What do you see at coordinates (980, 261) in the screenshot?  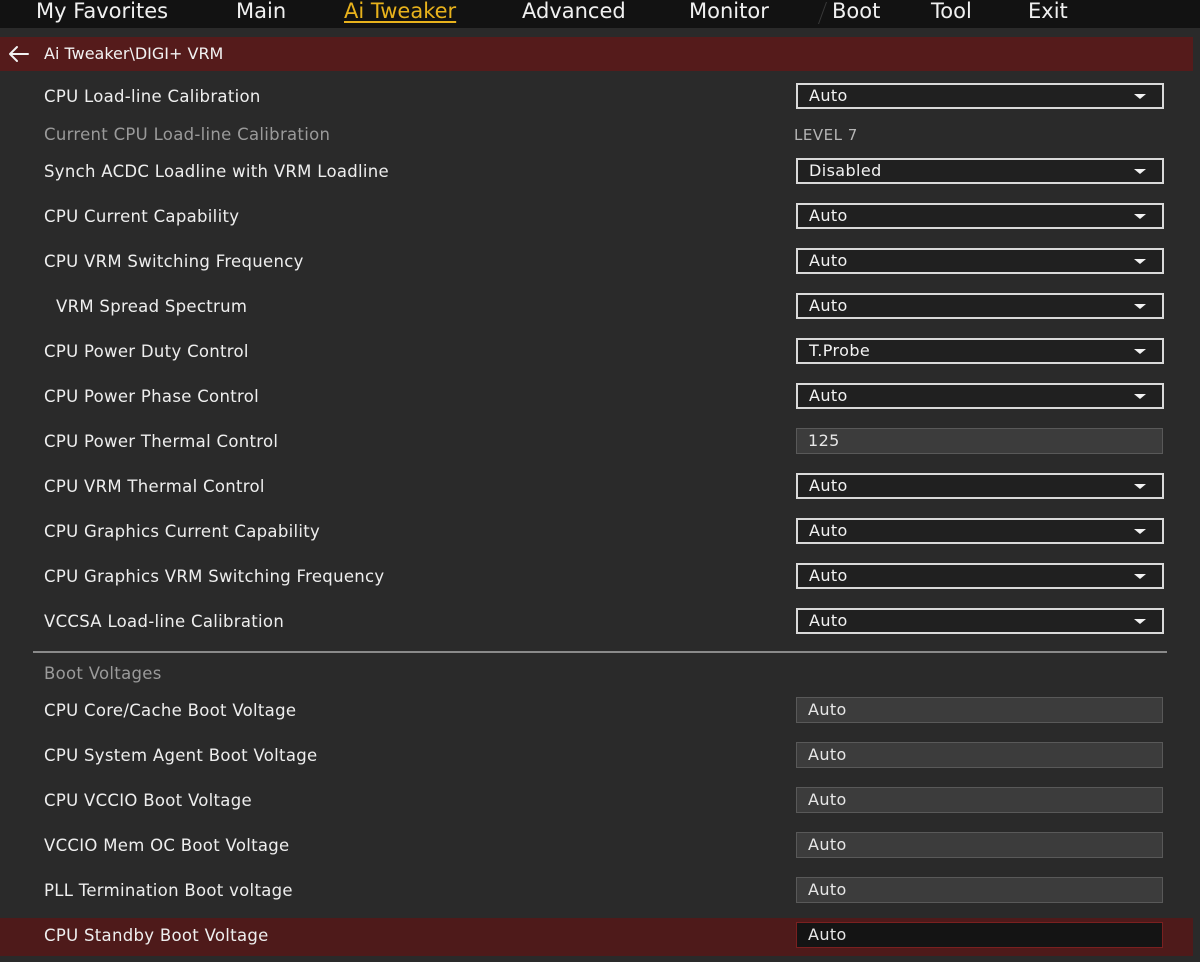 I see `cpu-vrm-switching-frequency-dropdown: Auto` at bounding box center [980, 261].